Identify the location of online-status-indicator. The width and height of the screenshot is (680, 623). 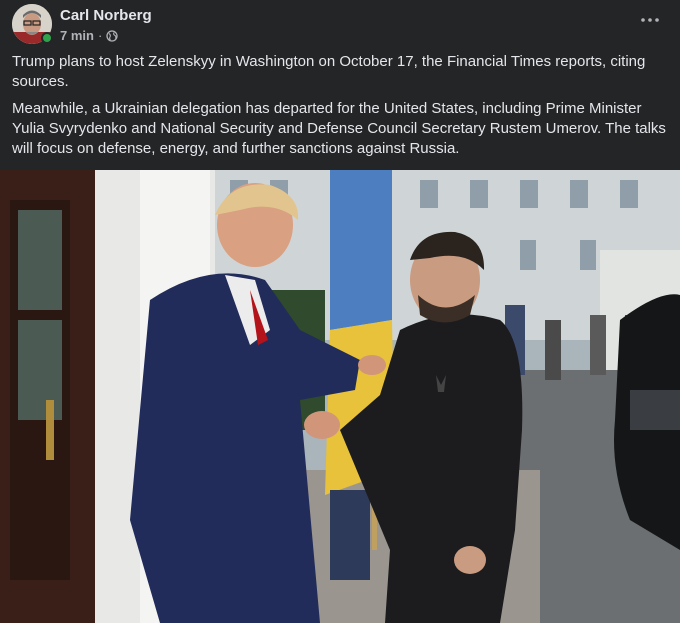
(47, 38).